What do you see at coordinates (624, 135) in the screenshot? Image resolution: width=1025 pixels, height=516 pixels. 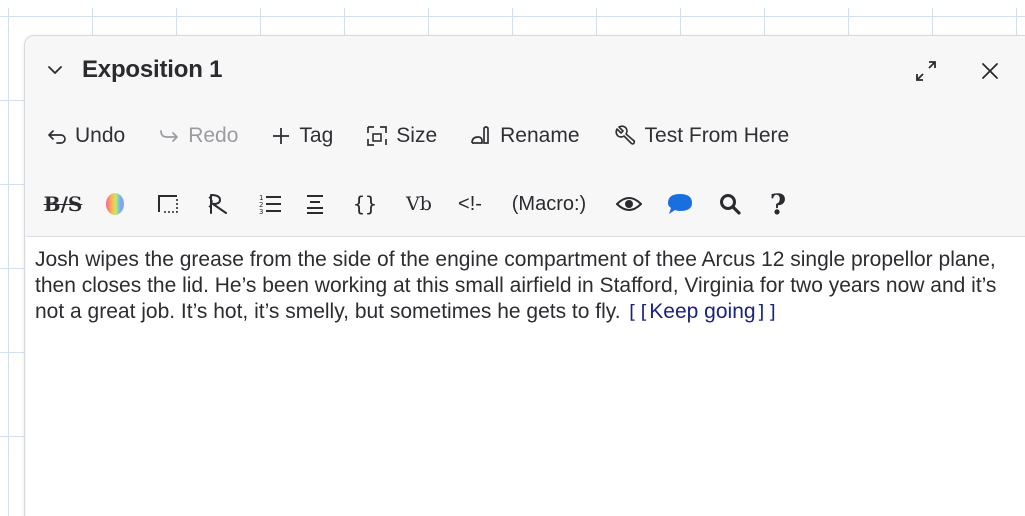 I see `wrench-icon` at bounding box center [624, 135].